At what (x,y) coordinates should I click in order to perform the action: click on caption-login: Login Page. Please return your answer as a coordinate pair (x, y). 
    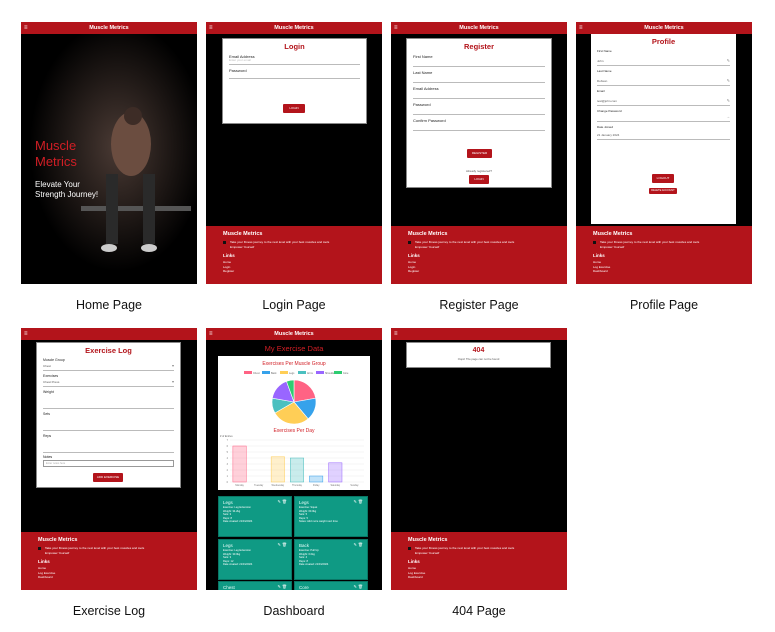
    Looking at the image, I should click on (294, 305).